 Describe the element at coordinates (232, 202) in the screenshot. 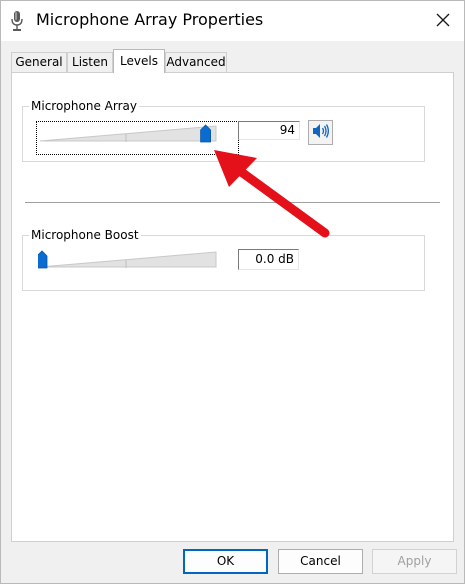

I see `section-divider` at that location.